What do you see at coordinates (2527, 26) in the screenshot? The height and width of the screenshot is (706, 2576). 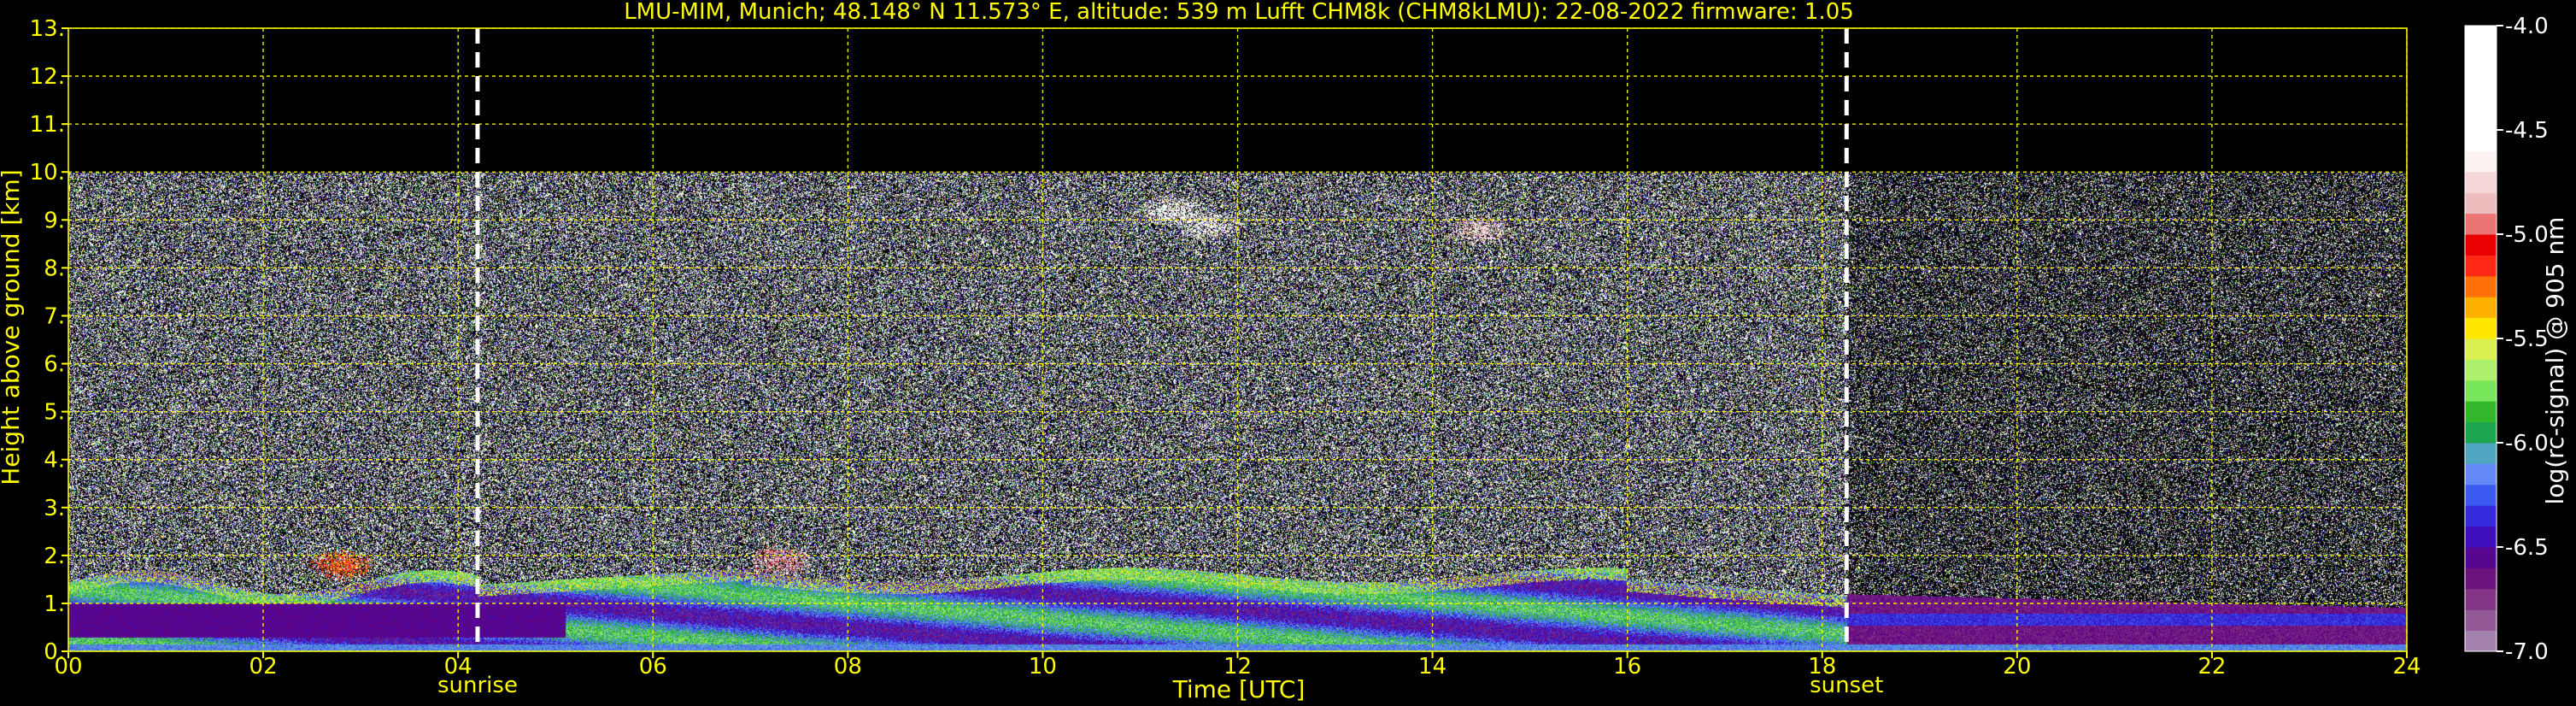 I see `colorbar-tick-label: -4.0` at bounding box center [2527, 26].